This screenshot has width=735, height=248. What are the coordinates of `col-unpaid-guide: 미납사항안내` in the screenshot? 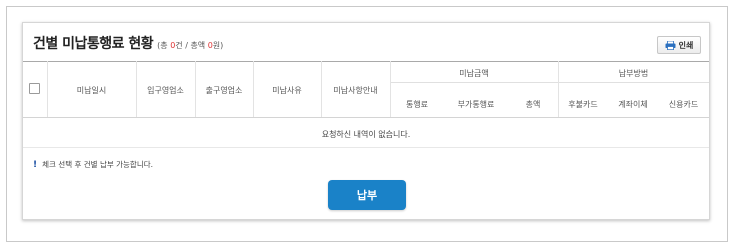 It's located at (355, 90).